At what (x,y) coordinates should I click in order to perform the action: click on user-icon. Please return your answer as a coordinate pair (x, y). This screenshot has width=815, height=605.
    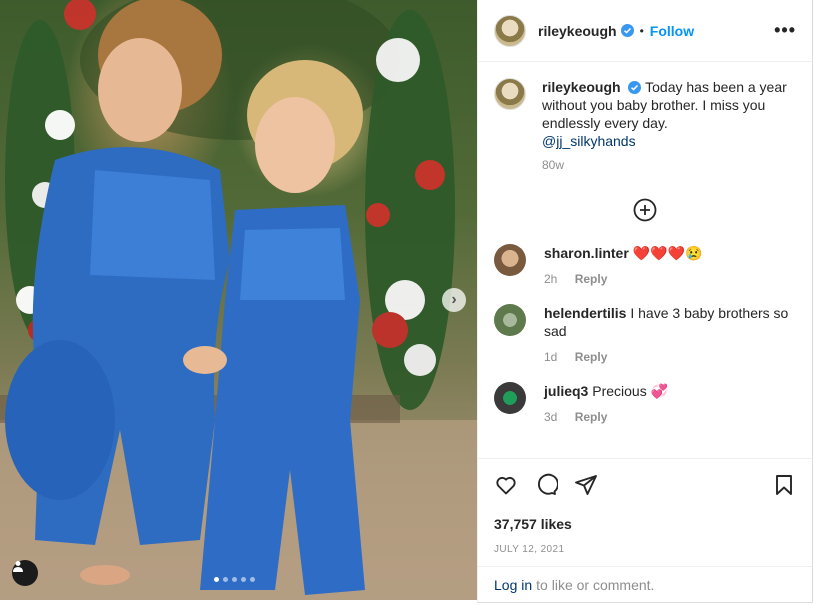
    Looking at the image, I should click on (18, 566).